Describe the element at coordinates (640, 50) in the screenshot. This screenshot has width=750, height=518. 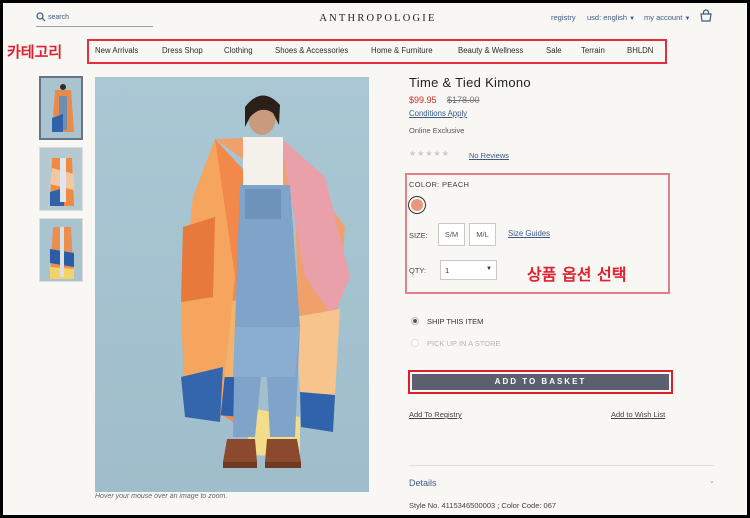
I see `nav-bhldn: BHLDN` at that location.